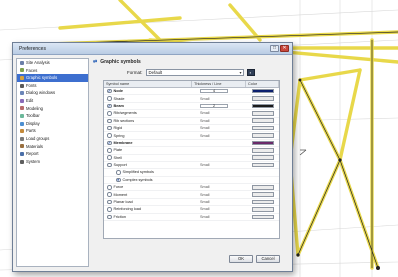 Image resolution: width=398 pixels, height=277 pixels. I want to click on save-format-button: ▪, so click(250, 72).